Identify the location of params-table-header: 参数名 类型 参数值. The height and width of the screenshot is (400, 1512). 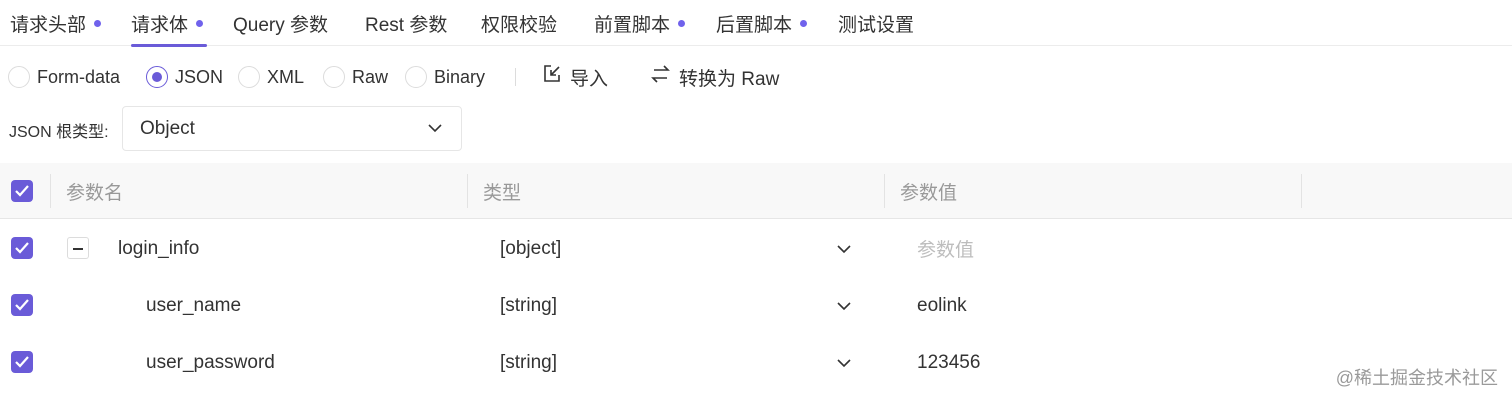
(756, 191).